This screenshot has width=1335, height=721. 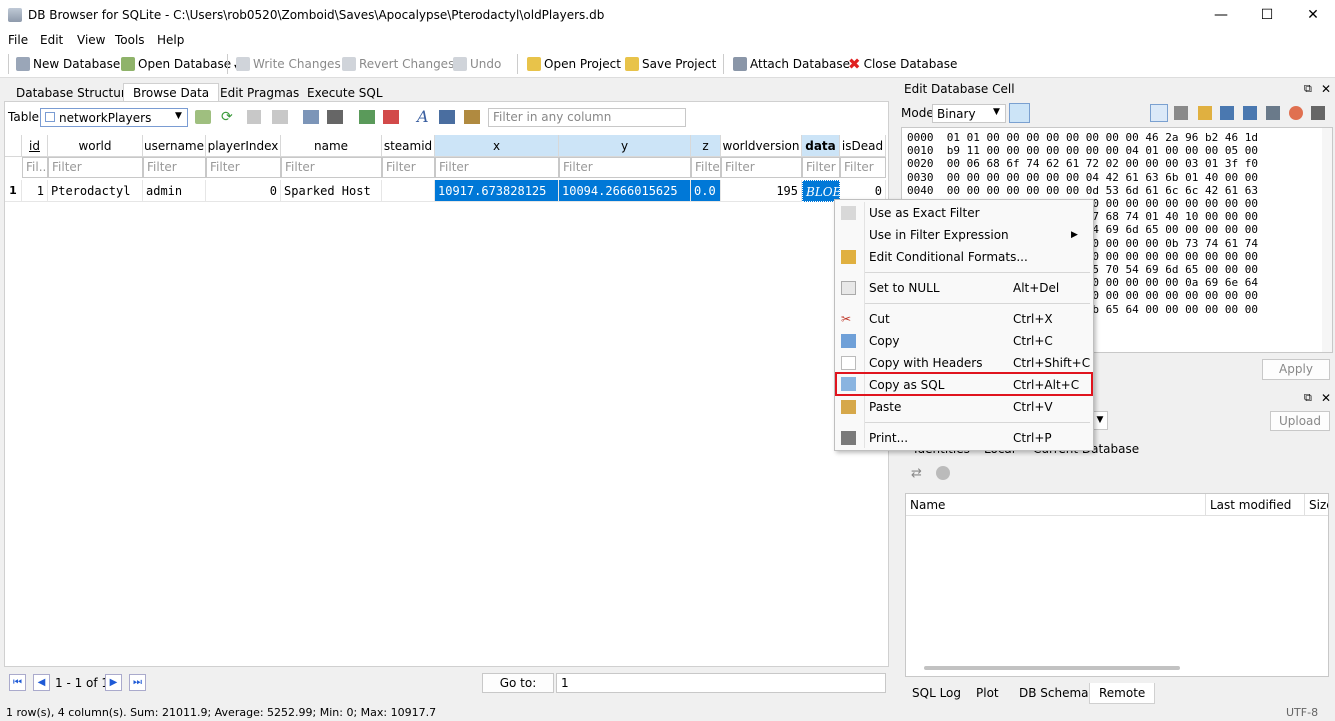 What do you see at coordinates (447, 117) in the screenshot?
I see `find-icon` at bounding box center [447, 117].